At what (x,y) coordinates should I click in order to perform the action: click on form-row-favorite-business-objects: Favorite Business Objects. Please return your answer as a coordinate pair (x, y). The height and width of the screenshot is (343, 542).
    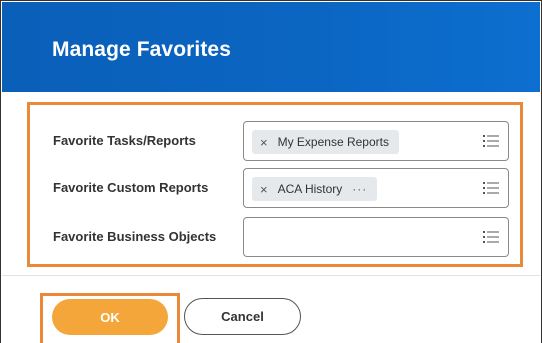
    Looking at the image, I should click on (275, 237).